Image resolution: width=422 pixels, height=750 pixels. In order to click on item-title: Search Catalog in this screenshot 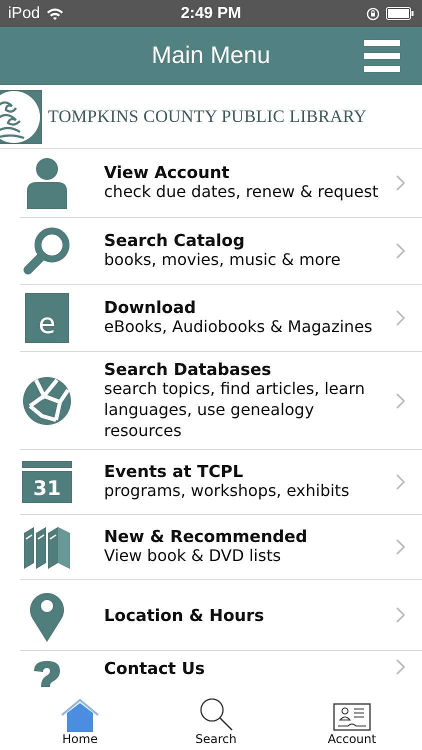, I will do `click(175, 240)`.